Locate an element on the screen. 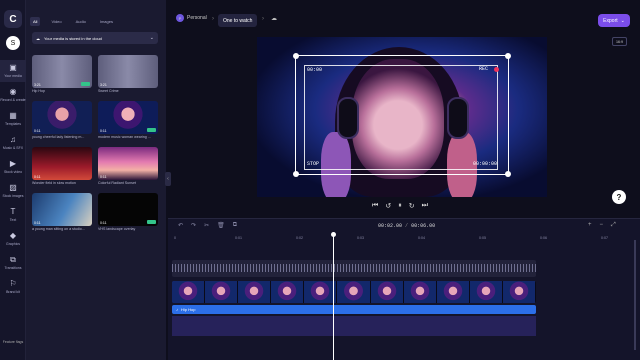 This screenshot has width=640, height=360. cloud-storage-notice: ☁ Your media is stored in the cloud ⌄ is located at coordinates (95, 38).